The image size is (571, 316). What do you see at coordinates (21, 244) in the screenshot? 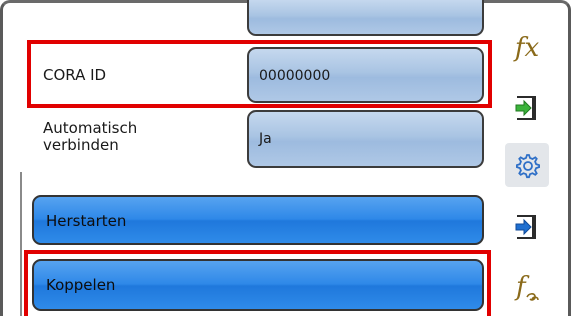
I see `scrollbar` at bounding box center [21, 244].